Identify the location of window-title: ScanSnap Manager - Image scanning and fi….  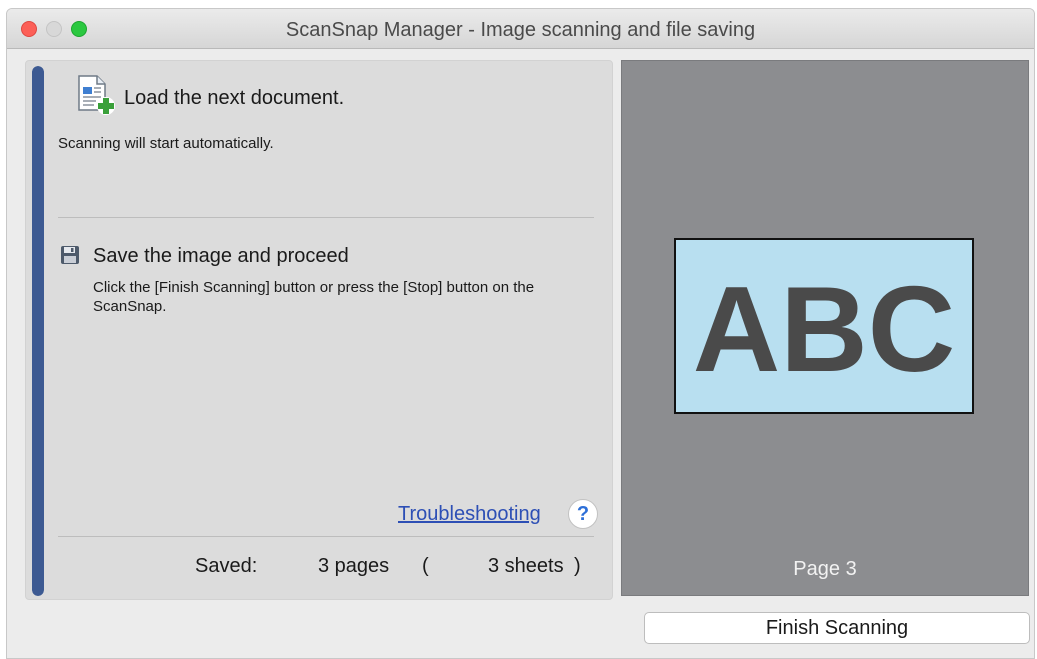
(520, 30).